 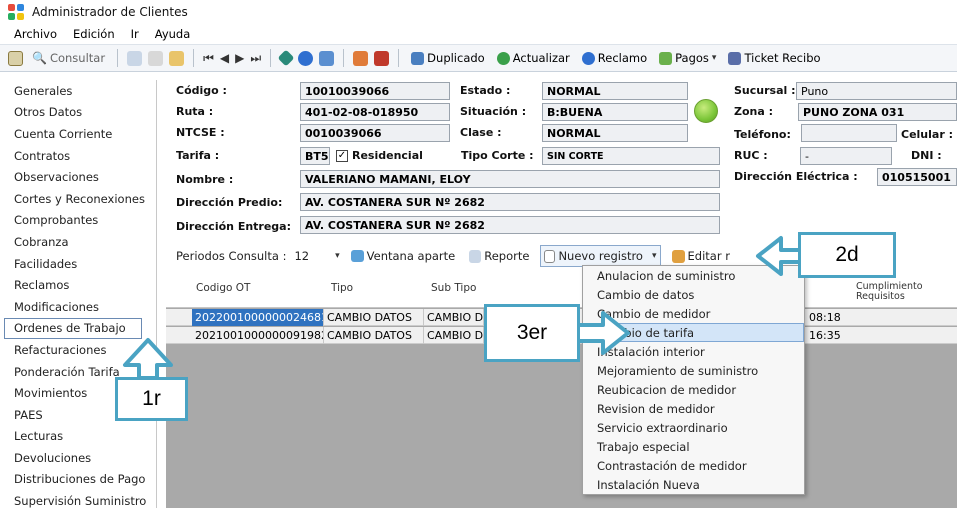 What do you see at coordinates (306, 58) in the screenshot?
I see `help-icon` at bounding box center [306, 58].